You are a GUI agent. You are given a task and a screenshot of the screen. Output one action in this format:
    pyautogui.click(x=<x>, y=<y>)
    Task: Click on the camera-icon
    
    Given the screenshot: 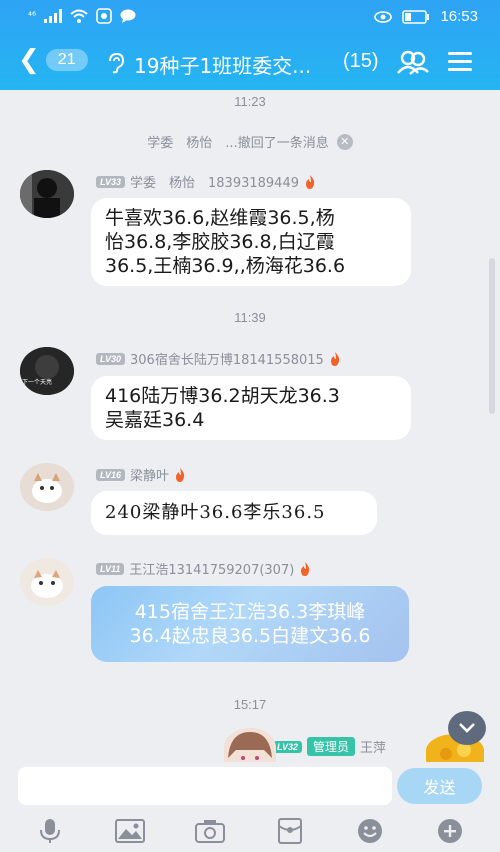 What is the action you would take?
    pyautogui.click(x=210, y=831)
    